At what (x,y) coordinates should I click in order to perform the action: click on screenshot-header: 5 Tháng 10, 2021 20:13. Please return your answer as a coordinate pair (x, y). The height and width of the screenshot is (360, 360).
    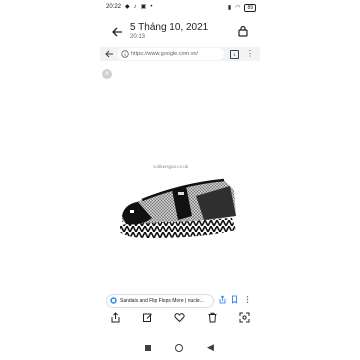
    Looking at the image, I should click on (180, 31).